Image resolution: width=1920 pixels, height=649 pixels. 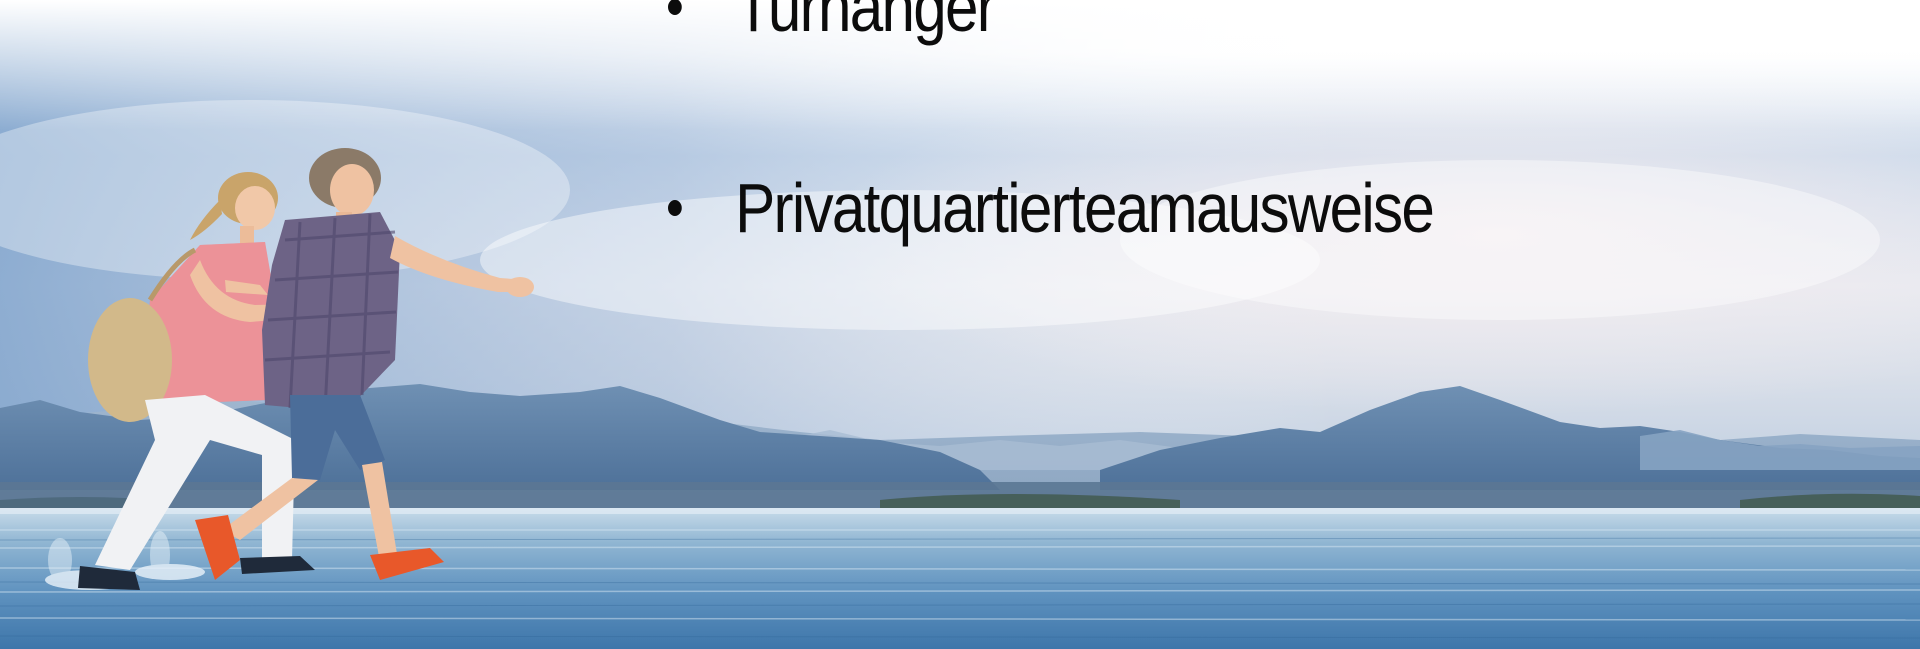 What do you see at coordinates (1085, 208) in the screenshot?
I see `bullet-text: Privatquartierteamausweise` at bounding box center [1085, 208].